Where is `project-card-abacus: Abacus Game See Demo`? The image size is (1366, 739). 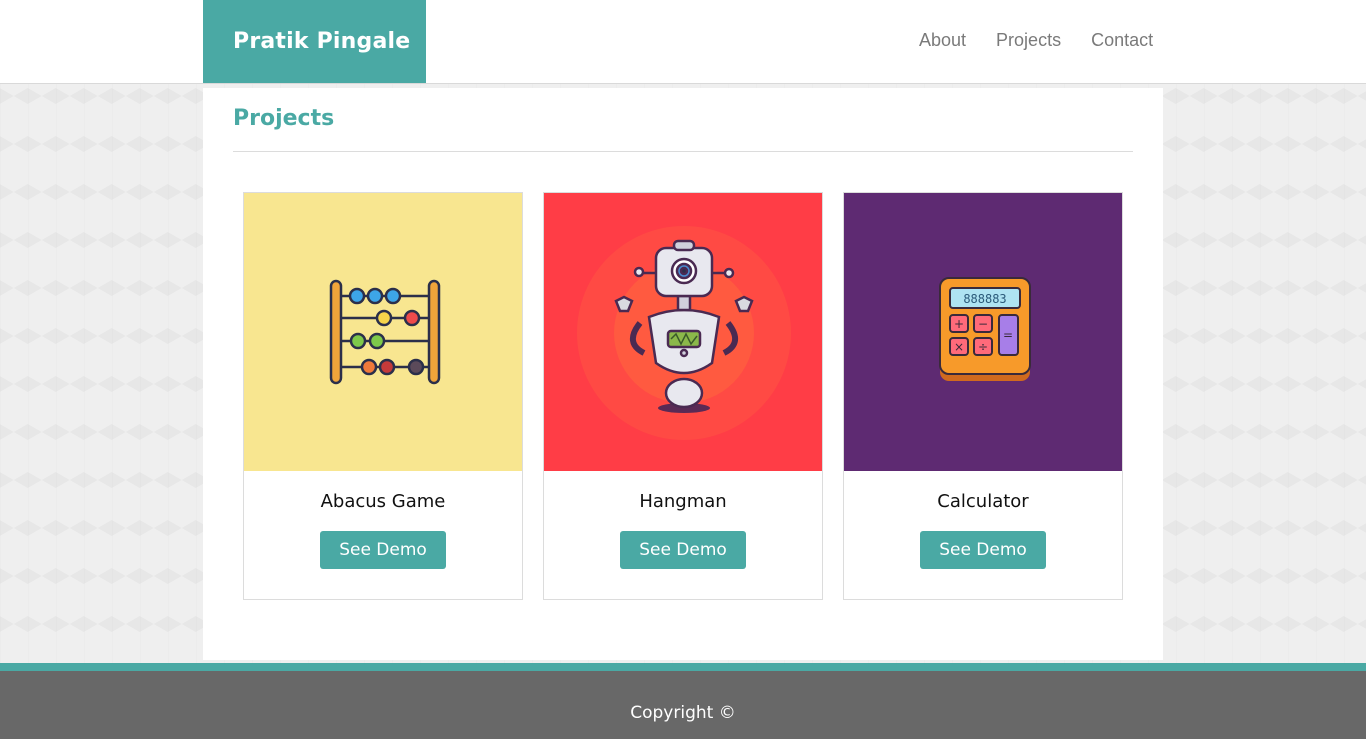
project-card-abacus: Abacus Game See Demo is located at coordinates (383, 396).